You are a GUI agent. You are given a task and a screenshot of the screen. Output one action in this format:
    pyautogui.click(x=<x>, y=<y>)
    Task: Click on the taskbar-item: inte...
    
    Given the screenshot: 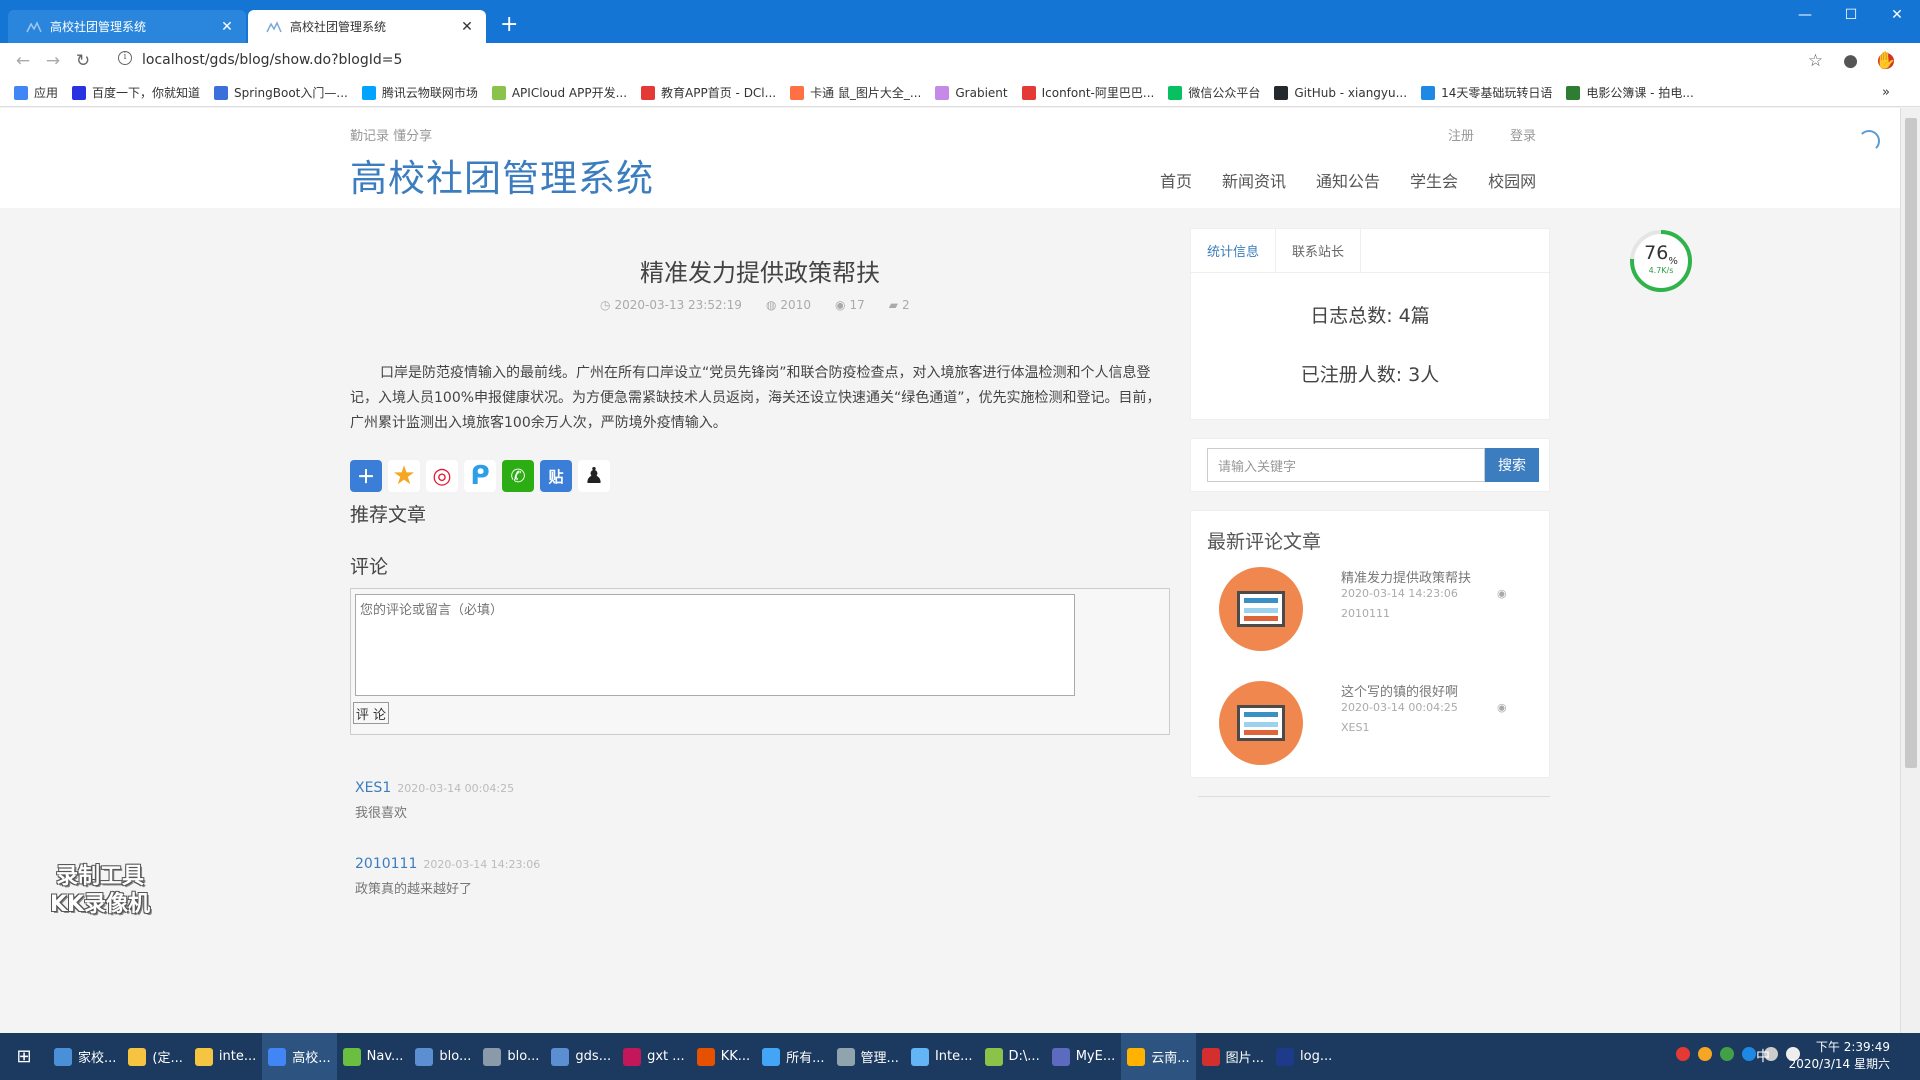 What is the action you would take?
    pyautogui.click(x=225, y=1056)
    